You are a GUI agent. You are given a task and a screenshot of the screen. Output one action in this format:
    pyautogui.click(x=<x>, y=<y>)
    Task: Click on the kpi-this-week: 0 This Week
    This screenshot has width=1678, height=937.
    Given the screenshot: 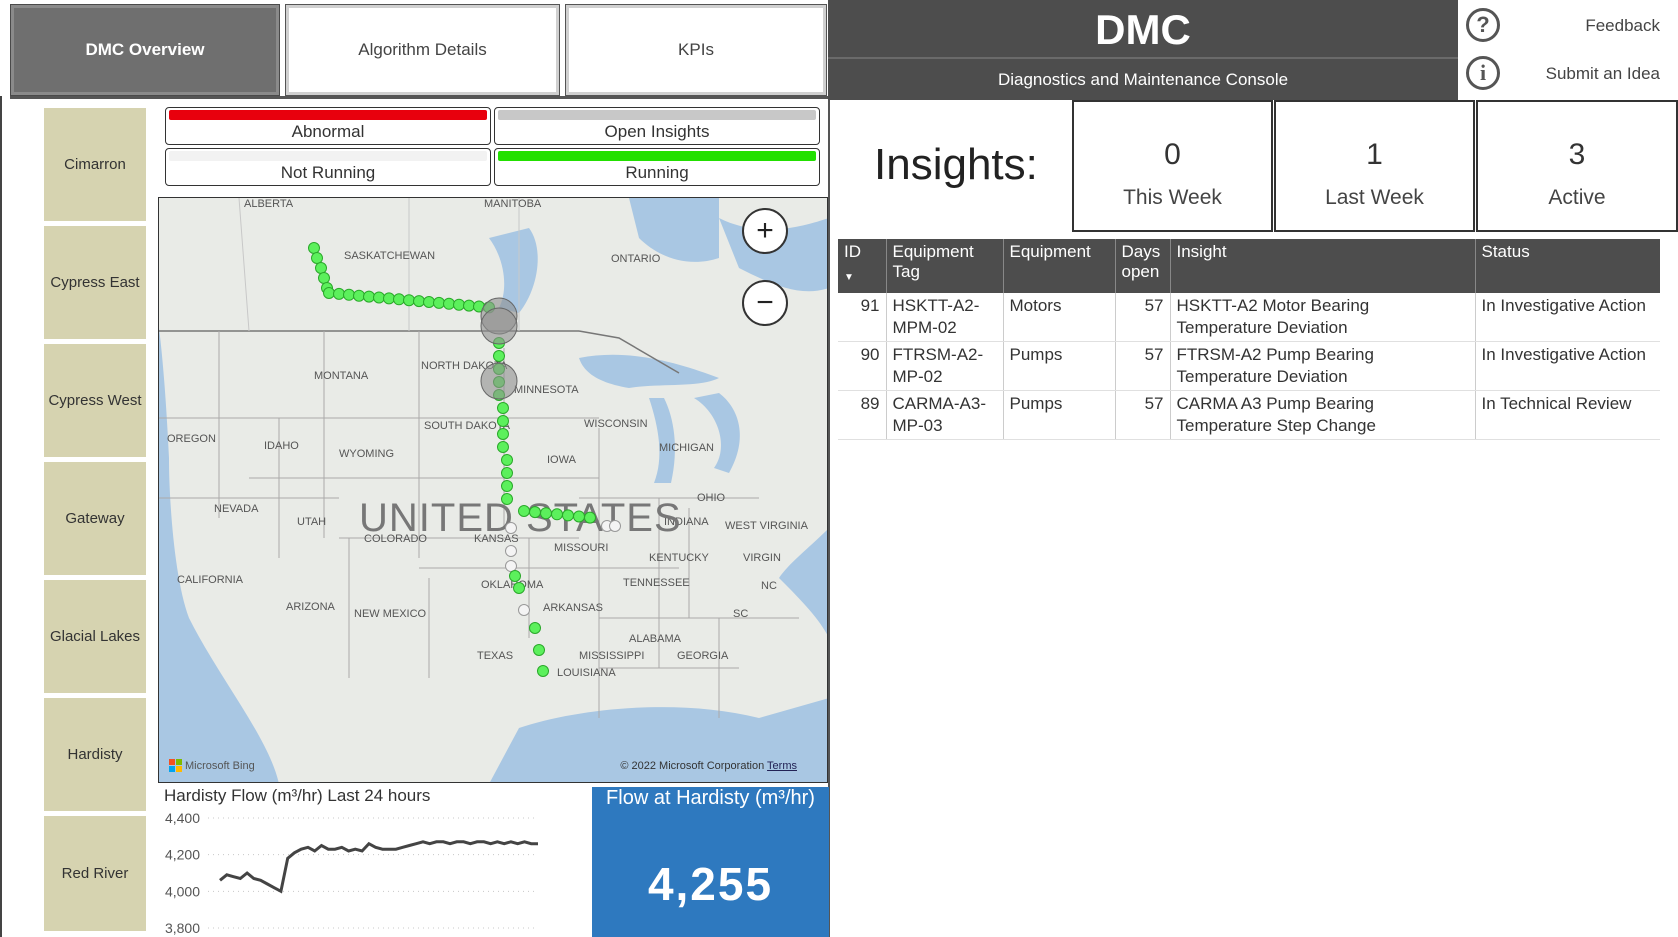 What is the action you would take?
    pyautogui.click(x=1172, y=166)
    